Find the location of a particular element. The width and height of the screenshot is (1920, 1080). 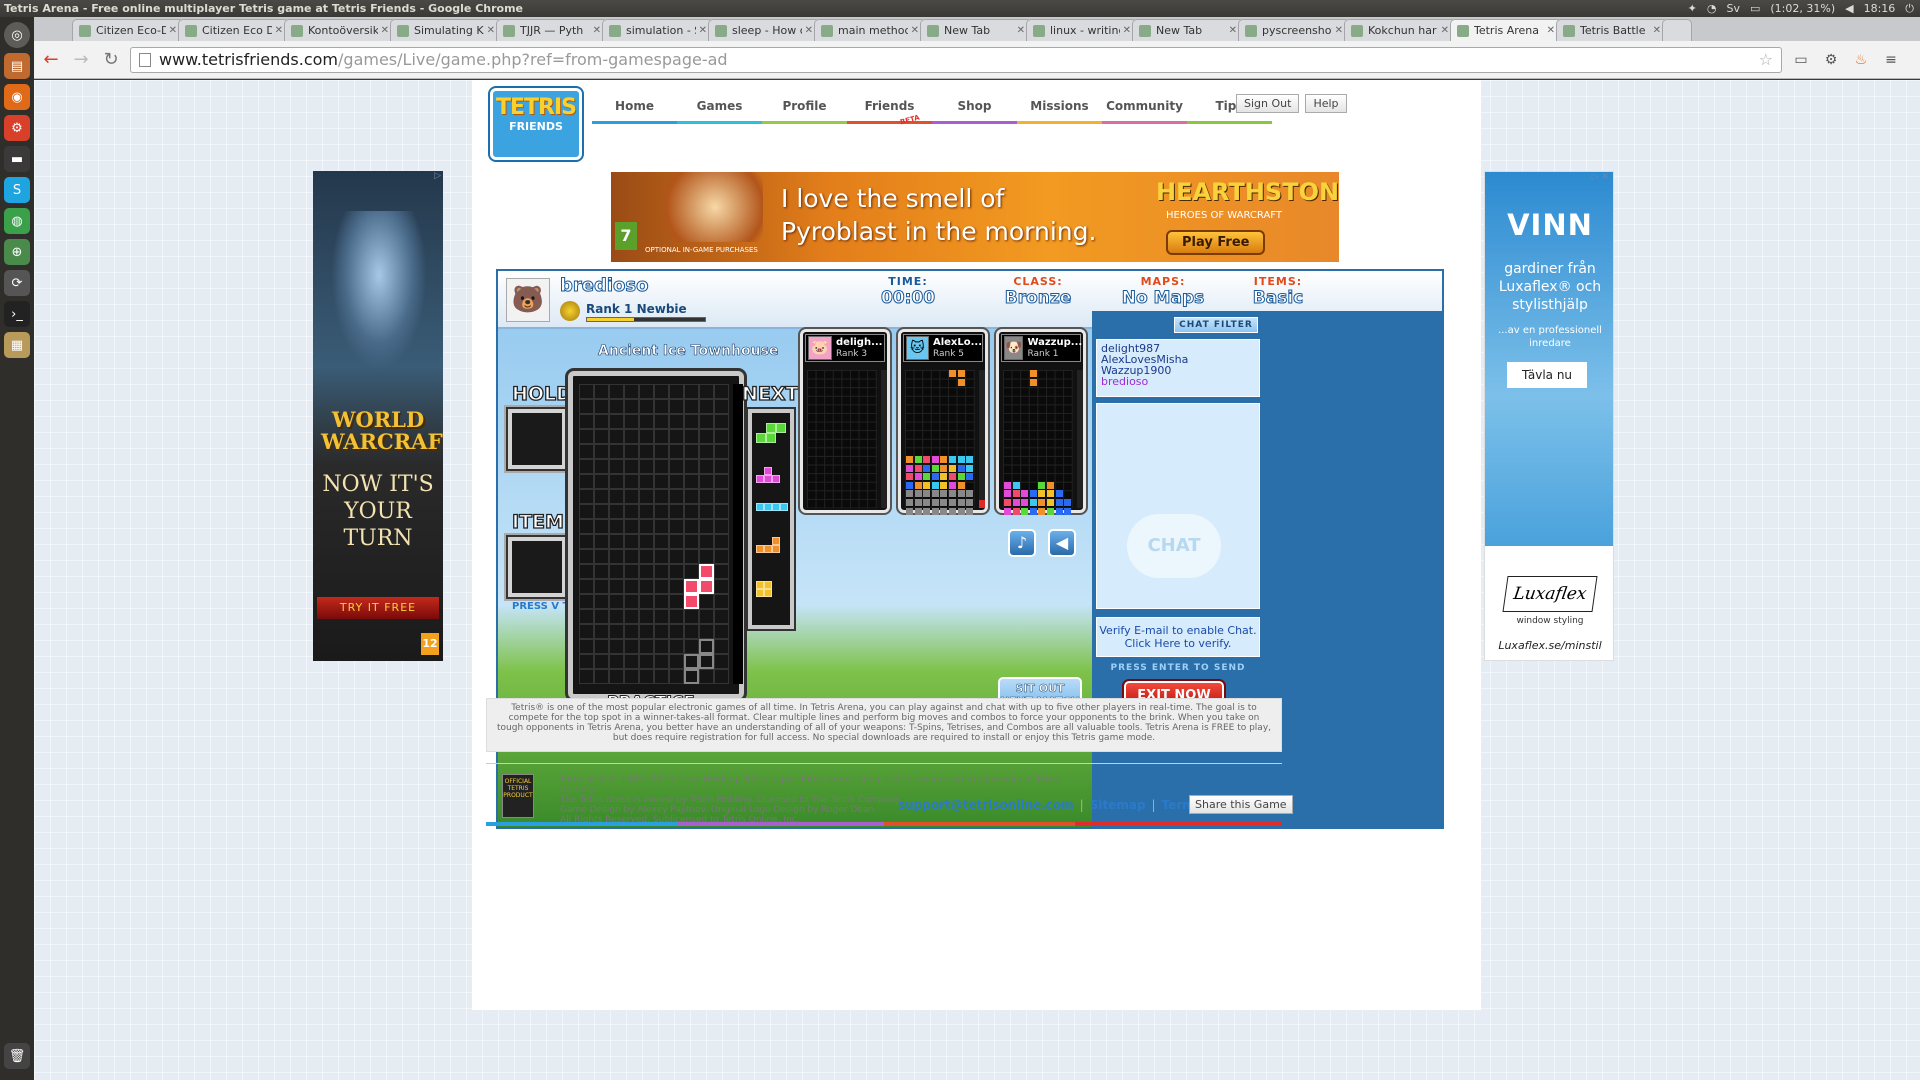

opponent-block is located at coordinates (970, 468).